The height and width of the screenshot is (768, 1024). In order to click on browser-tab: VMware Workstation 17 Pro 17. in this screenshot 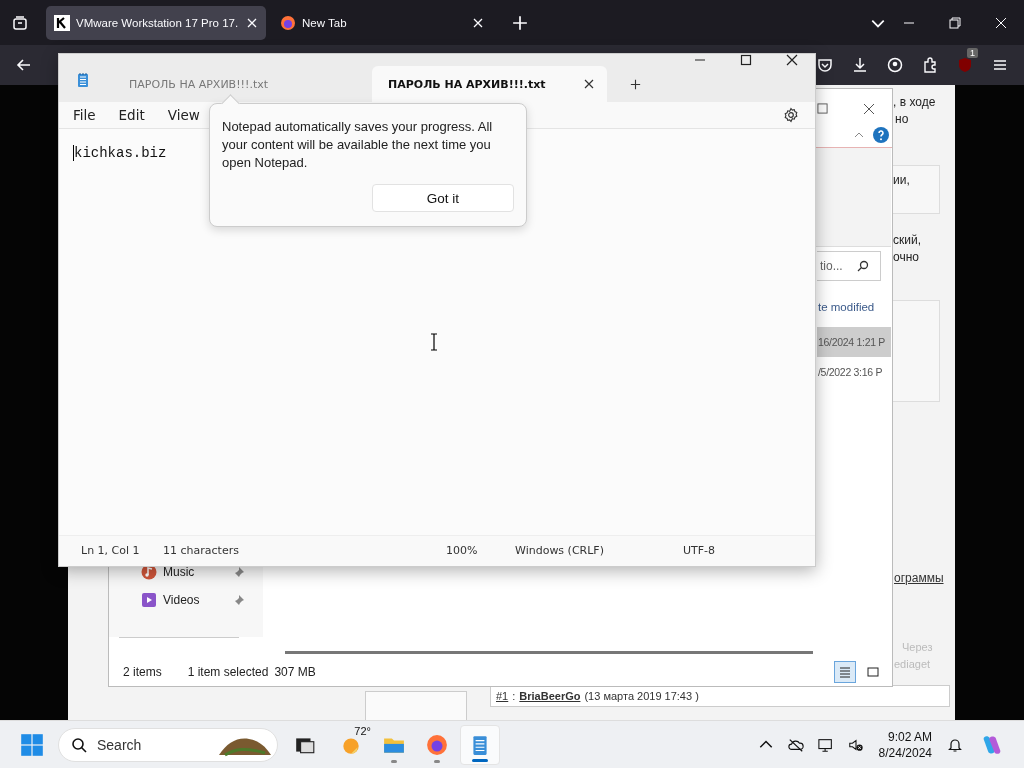, I will do `click(156, 22)`.